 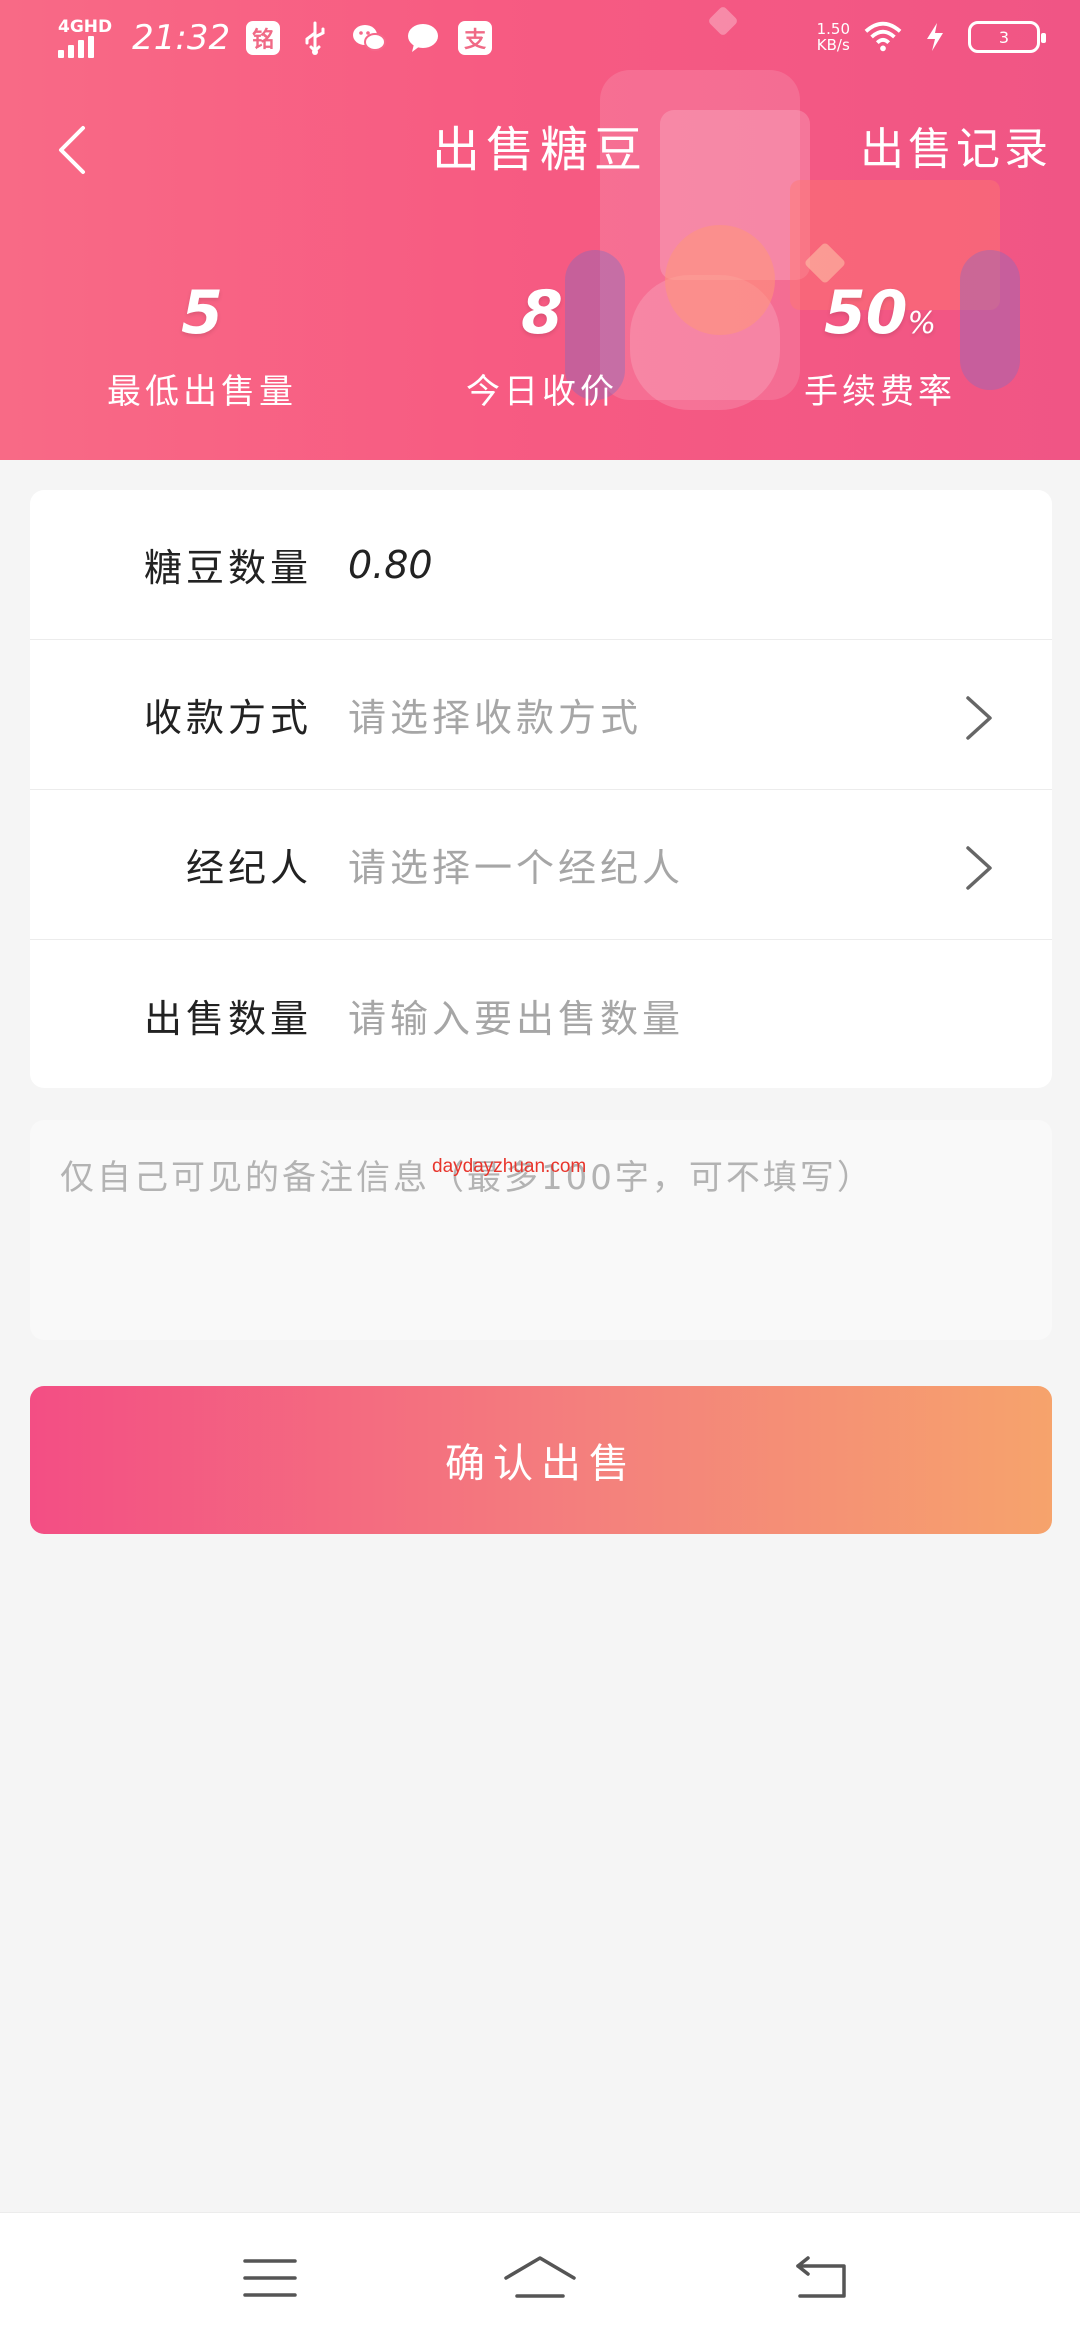 I want to click on status-bar: 4GHD 21:32 铭 支 1.50 KB/s 3, so click(x=540, y=40).